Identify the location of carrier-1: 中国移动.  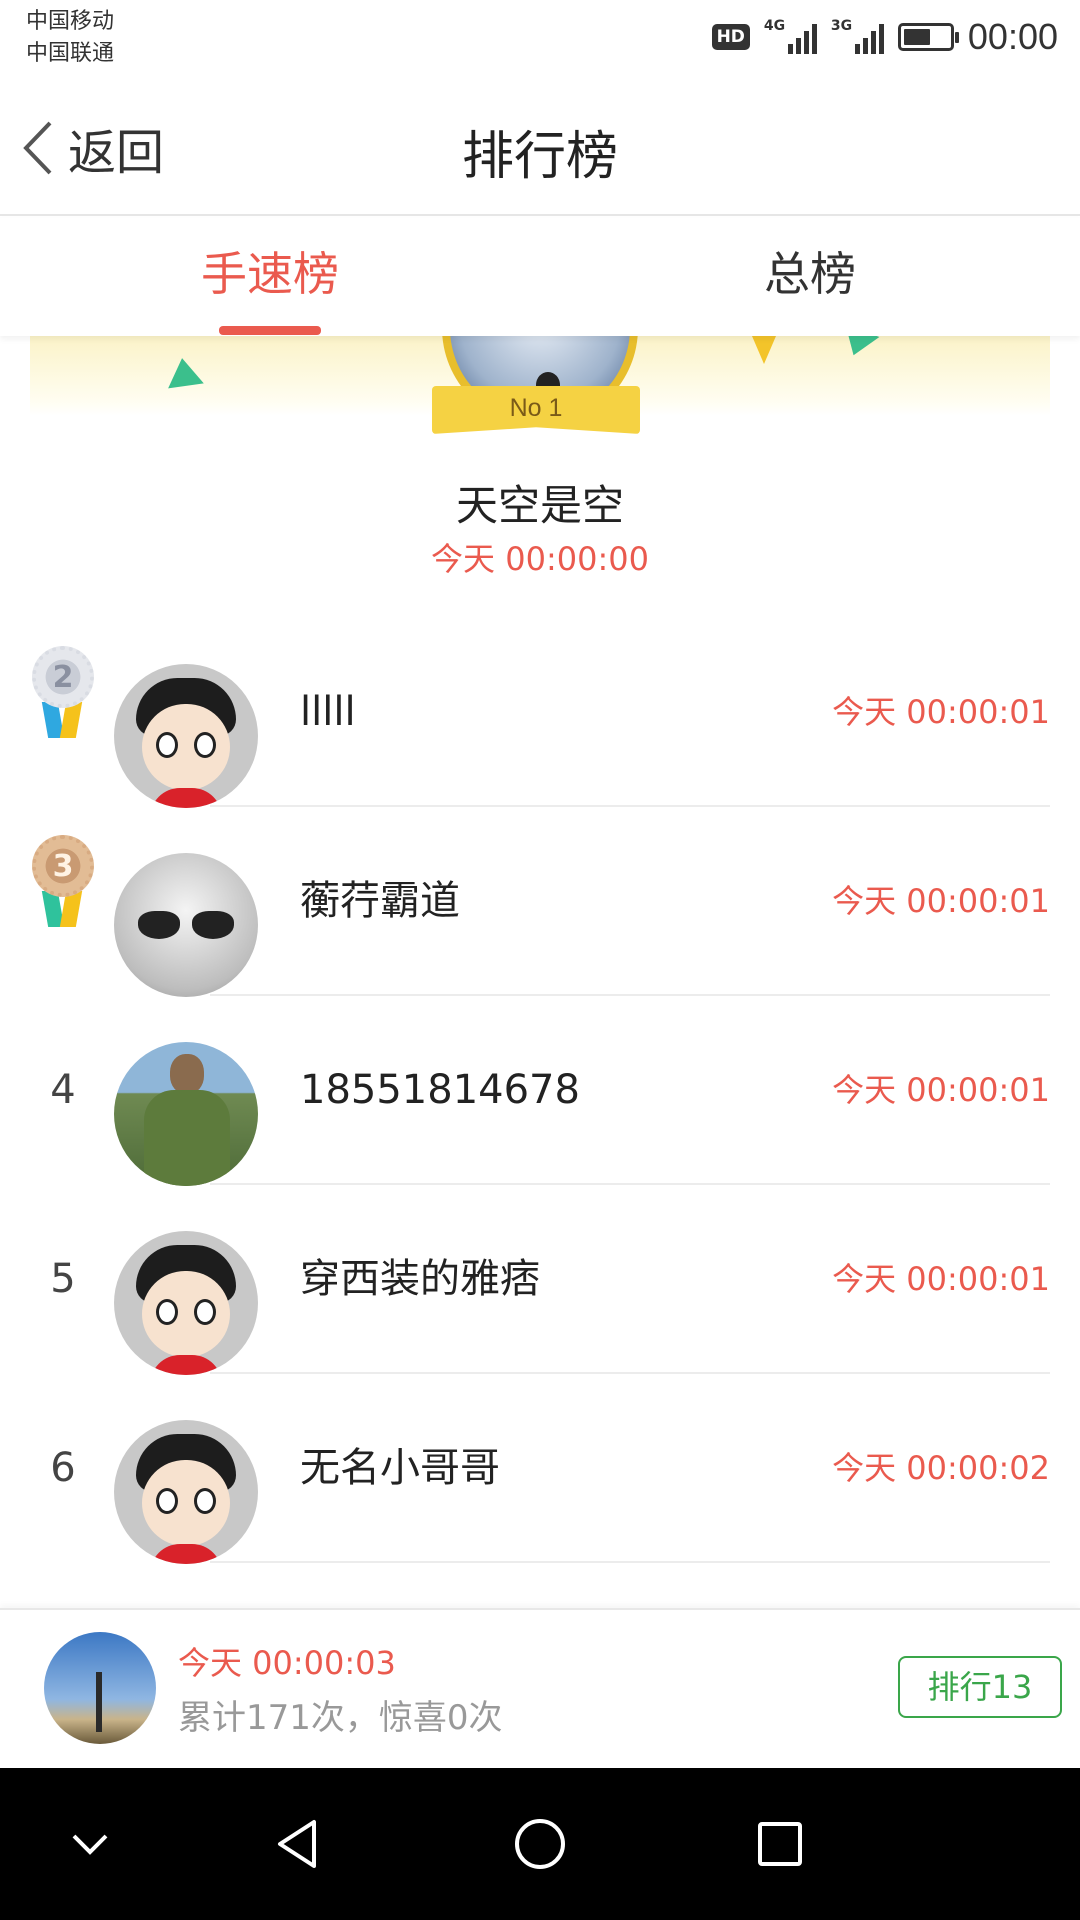
(70, 21).